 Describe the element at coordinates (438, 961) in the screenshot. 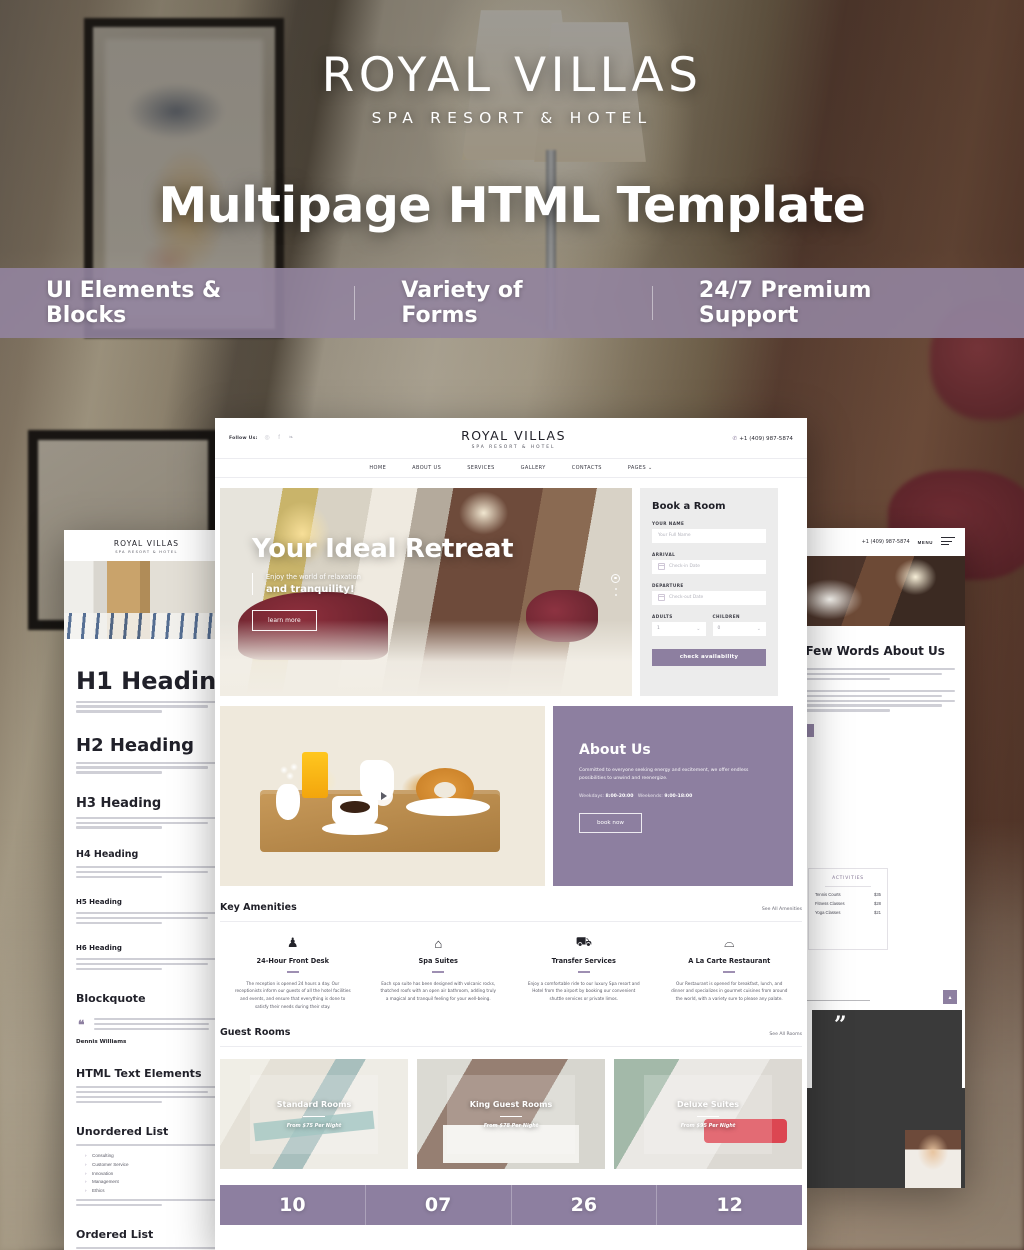

I see `amenity-title: Spa Suites` at that location.